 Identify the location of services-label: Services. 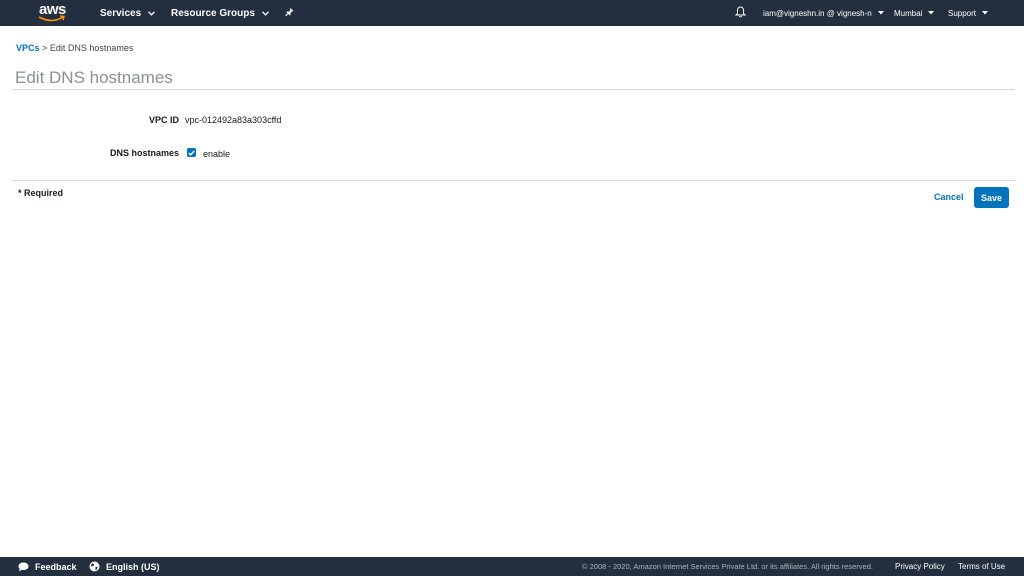
(121, 13).